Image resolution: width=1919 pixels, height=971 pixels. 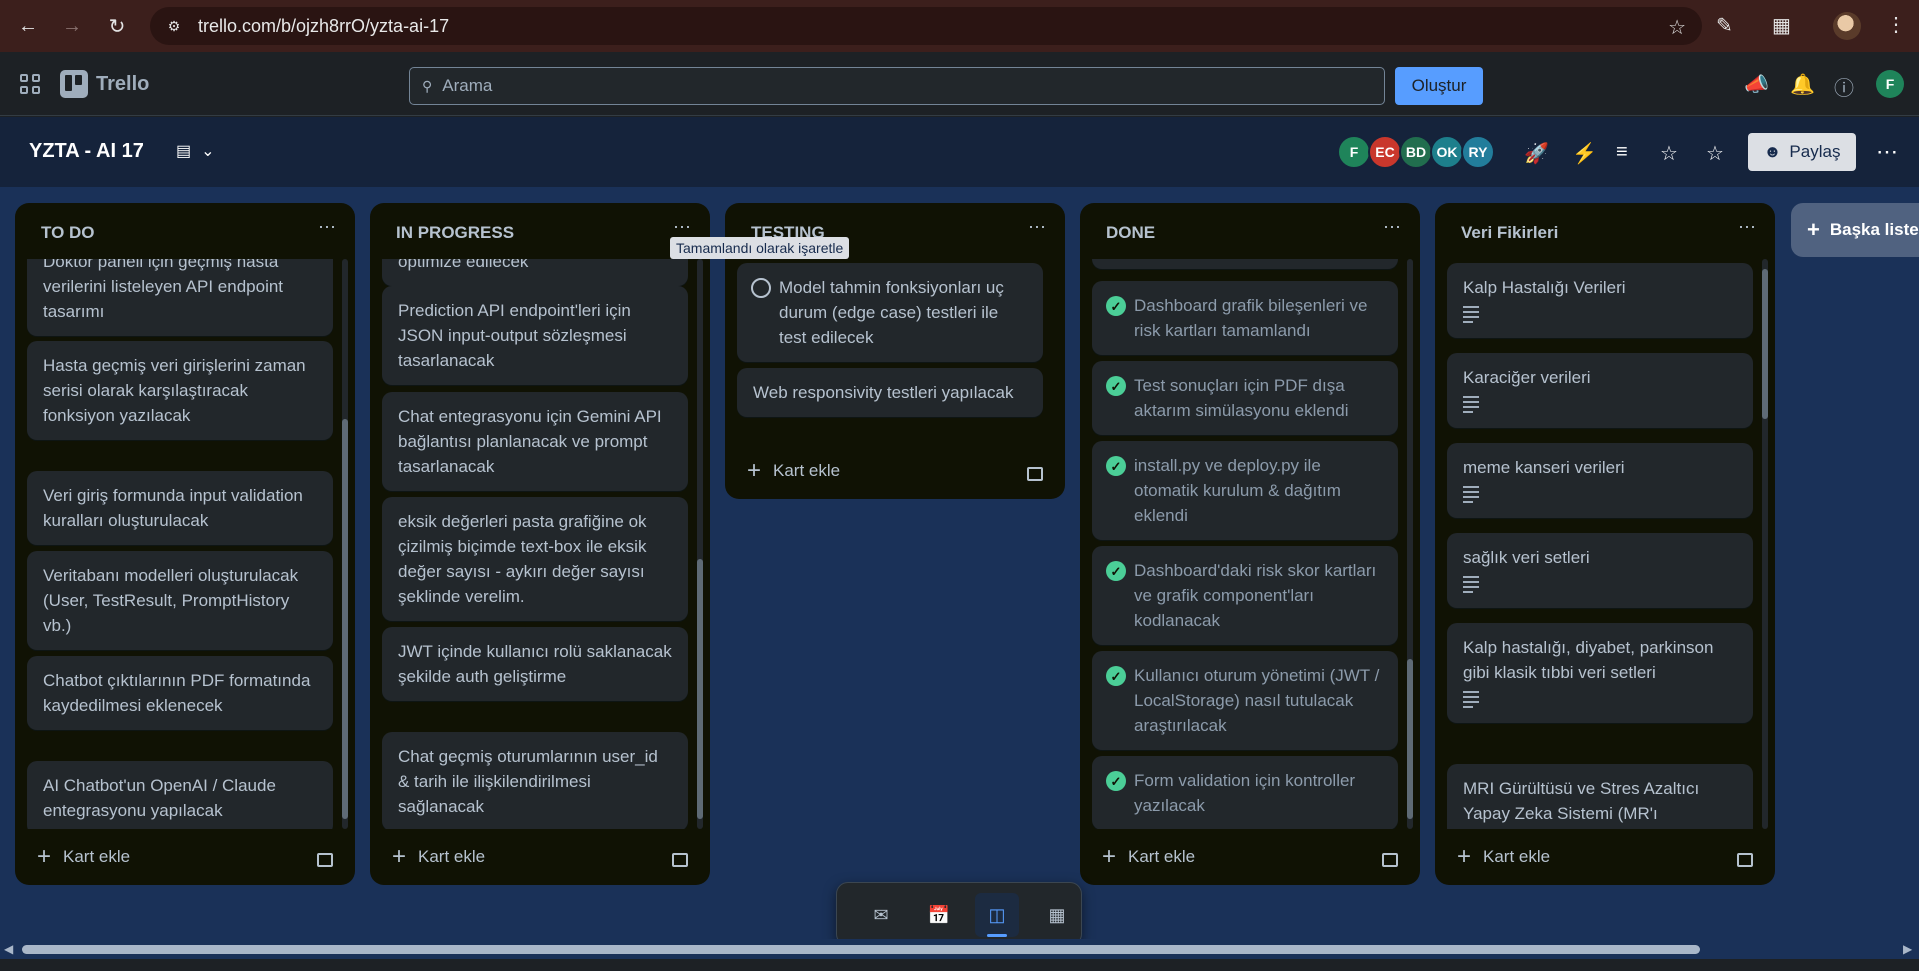 What do you see at coordinates (104, 84) in the screenshot?
I see `trello-logo: Trello` at bounding box center [104, 84].